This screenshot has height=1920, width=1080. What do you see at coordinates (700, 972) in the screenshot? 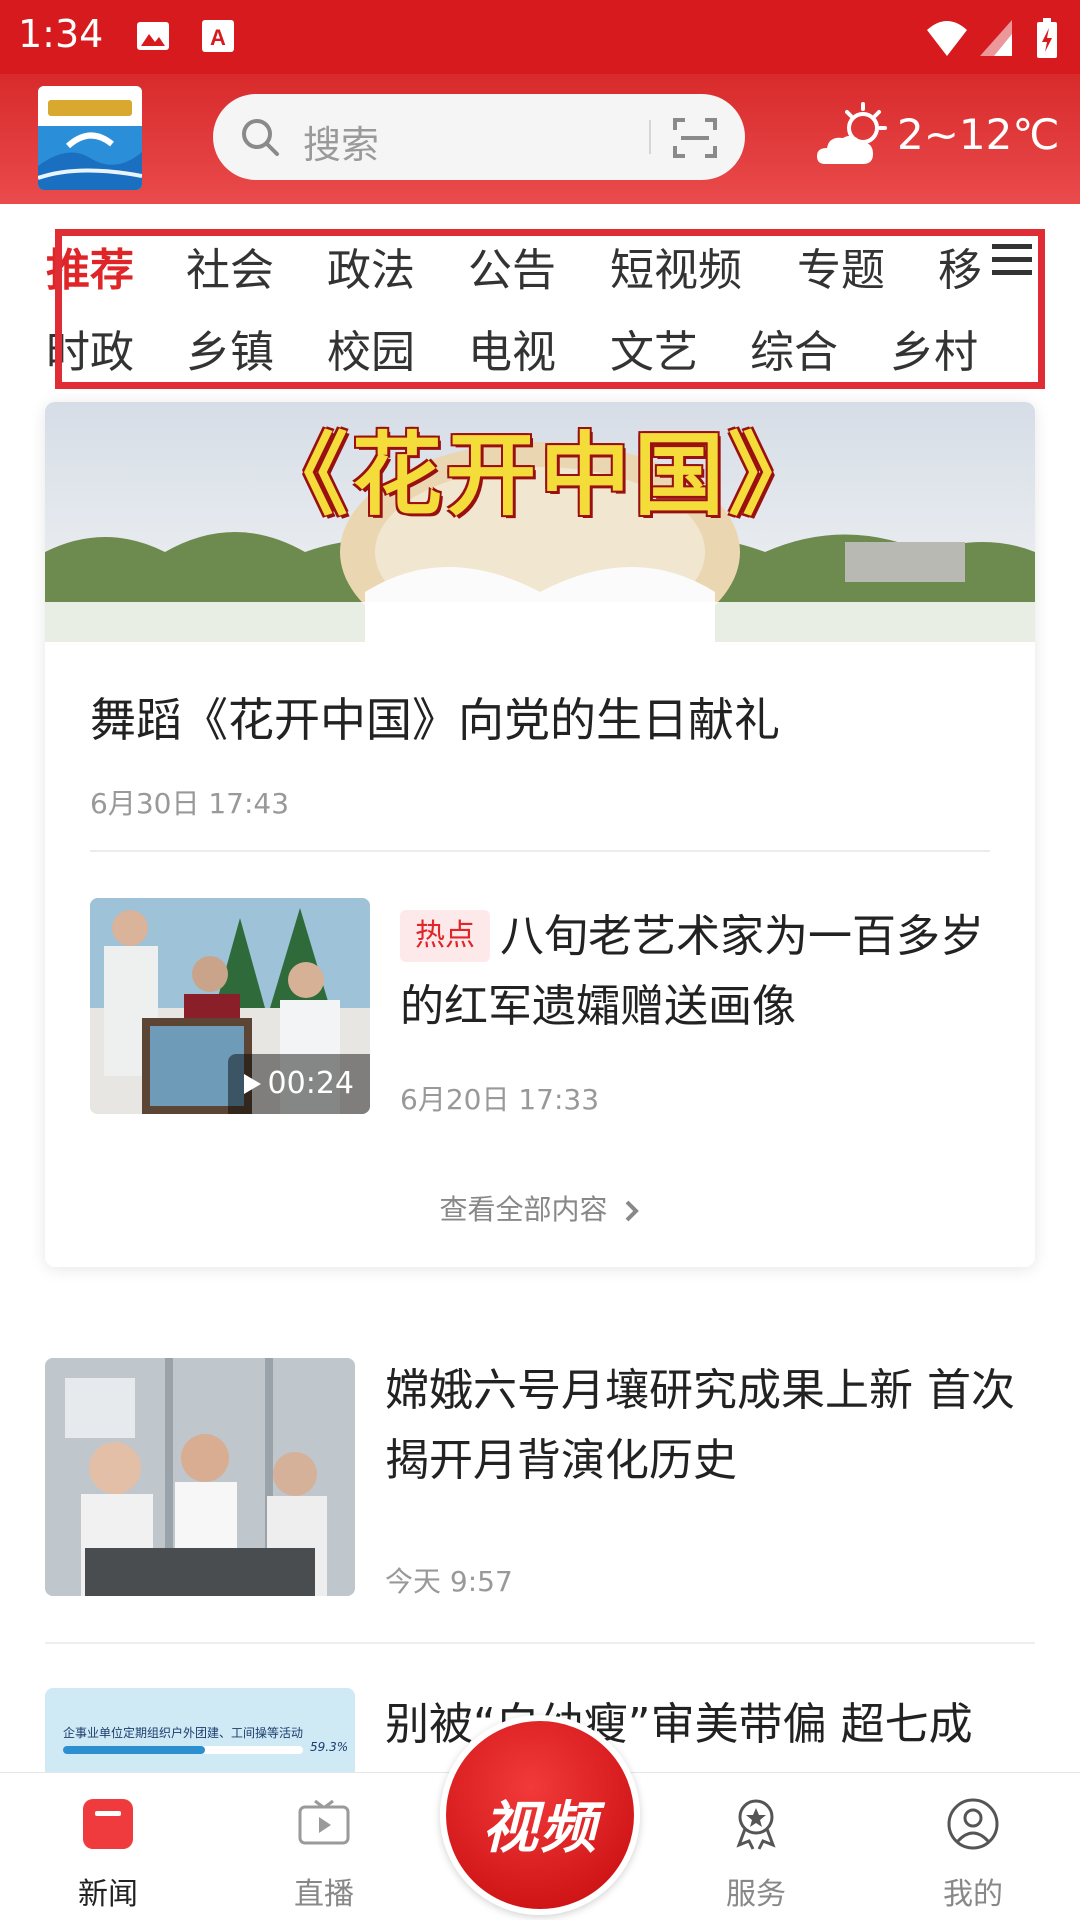
I see `news-title: 八旬老艺术家为一百多岁的红军遗孀赠送画像` at bounding box center [700, 972].